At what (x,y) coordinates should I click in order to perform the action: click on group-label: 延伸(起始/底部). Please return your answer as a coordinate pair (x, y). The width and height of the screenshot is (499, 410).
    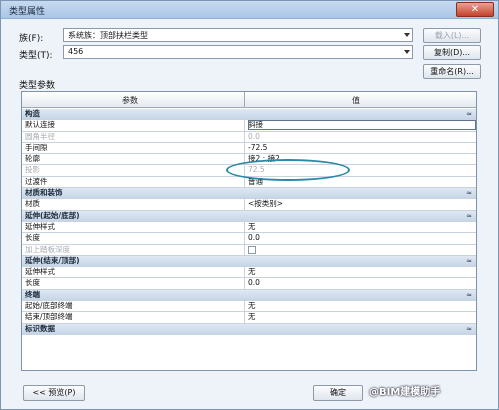
    Looking at the image, I should click on (52, 215).